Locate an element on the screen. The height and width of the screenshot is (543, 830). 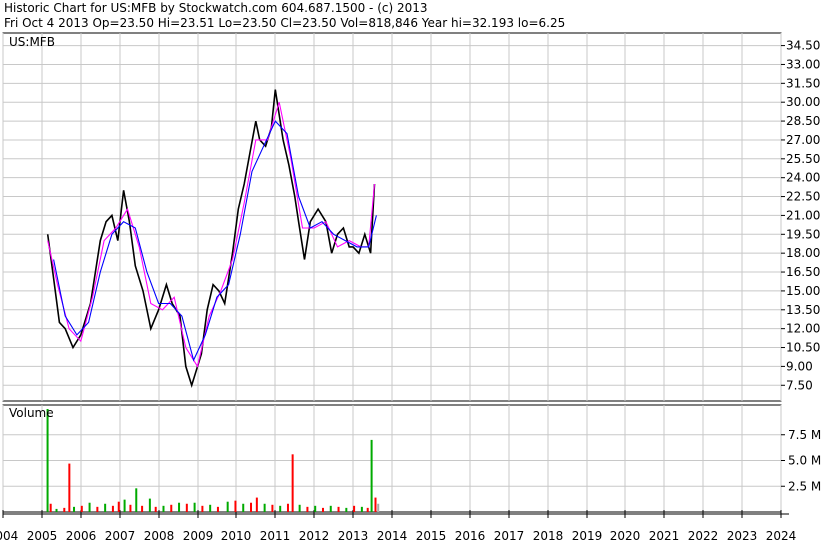
x-tick-label: 2024 is located at coordinates (781, 536).